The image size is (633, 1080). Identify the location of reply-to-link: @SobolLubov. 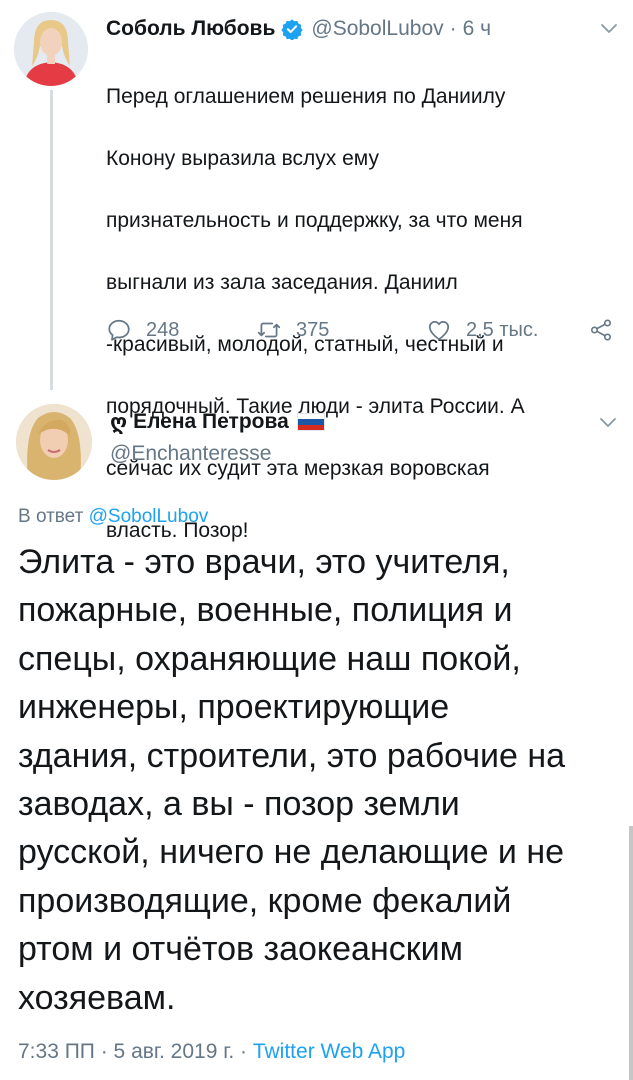
(149, 516).